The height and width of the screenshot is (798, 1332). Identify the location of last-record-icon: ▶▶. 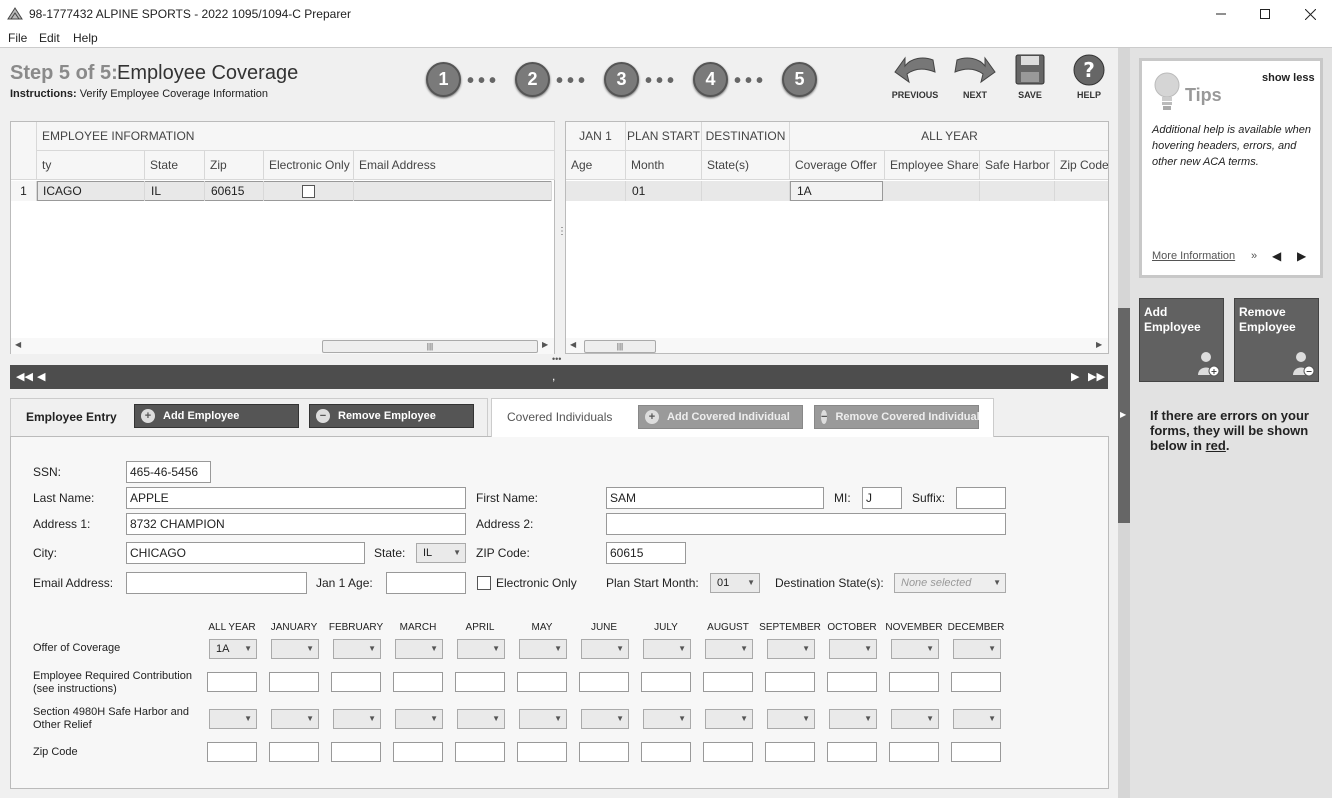
(1096, 376).